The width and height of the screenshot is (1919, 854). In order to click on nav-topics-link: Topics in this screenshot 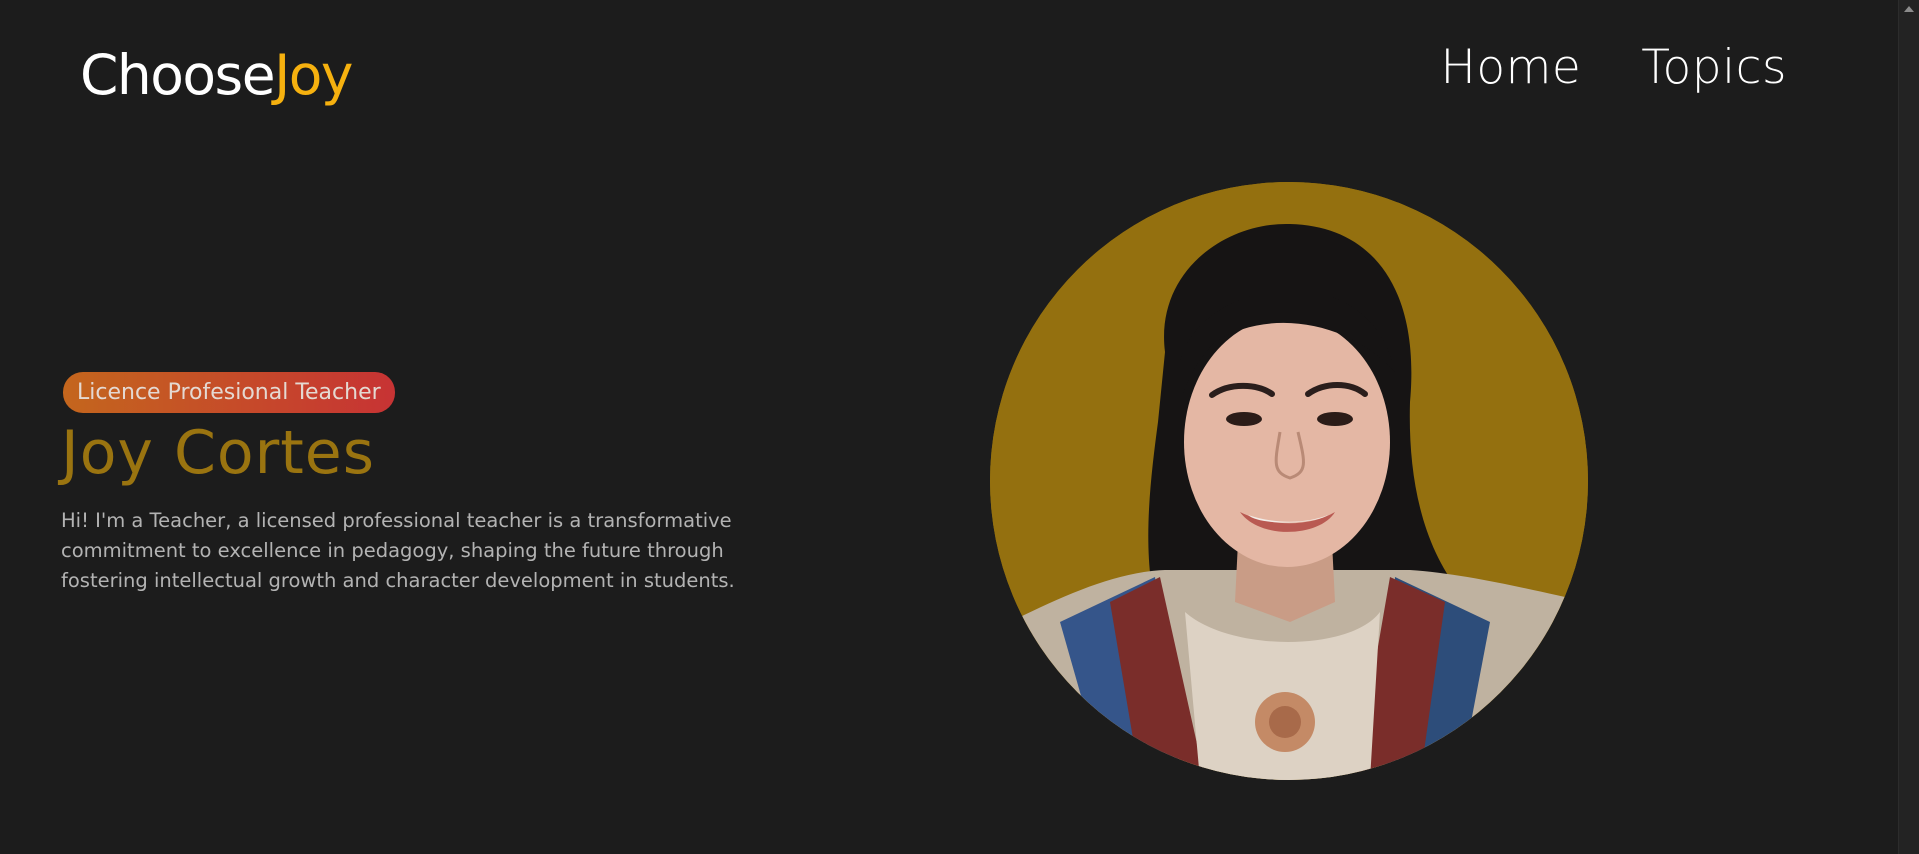, I will do `click(1714, 68)`.